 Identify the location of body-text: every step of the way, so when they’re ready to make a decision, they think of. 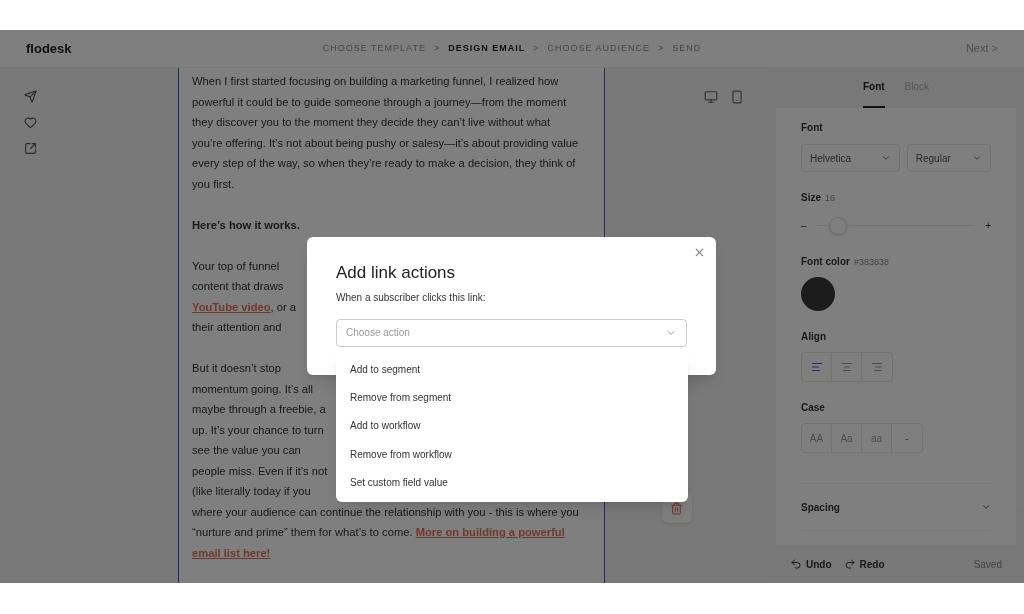
(384, 163).